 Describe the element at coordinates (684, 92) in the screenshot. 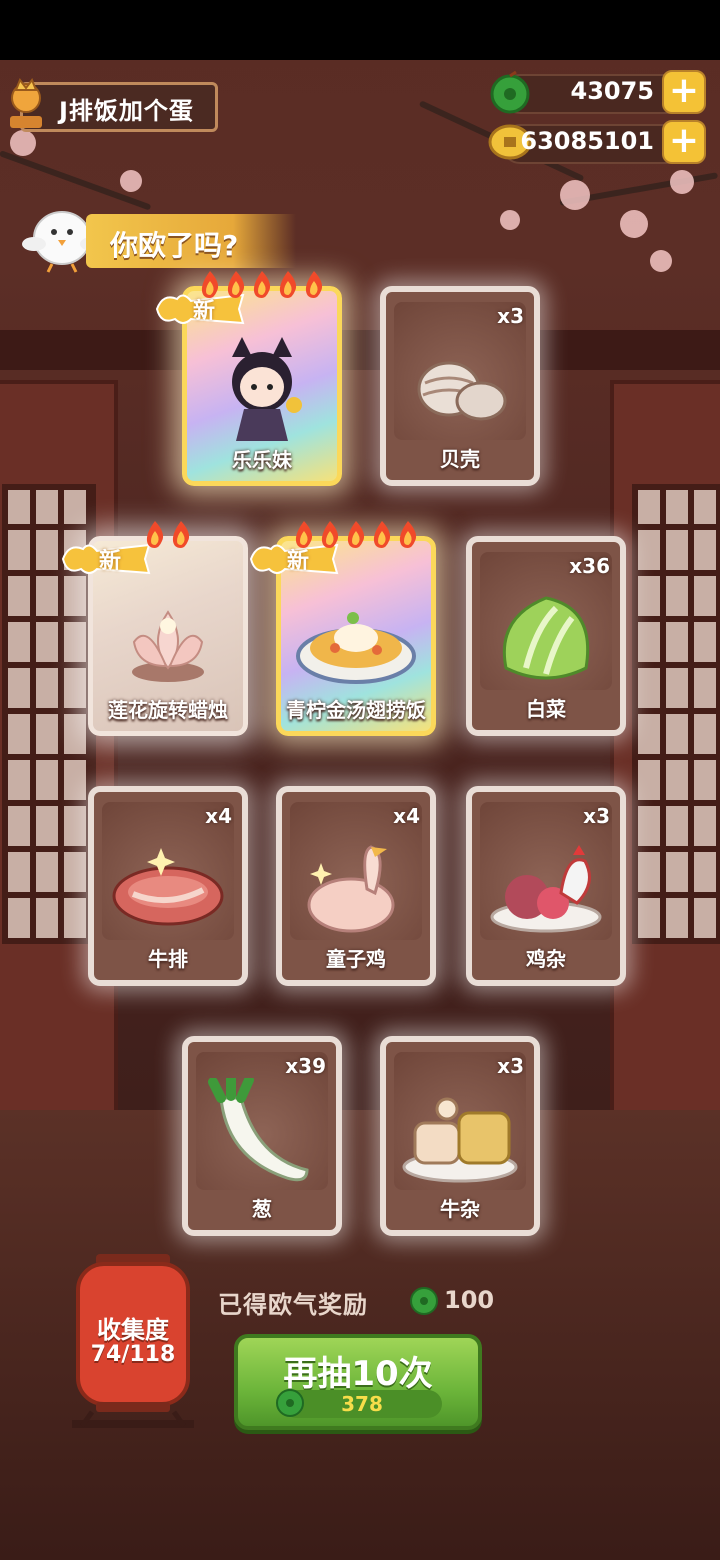

I see `add-jade-button: +` at that location.